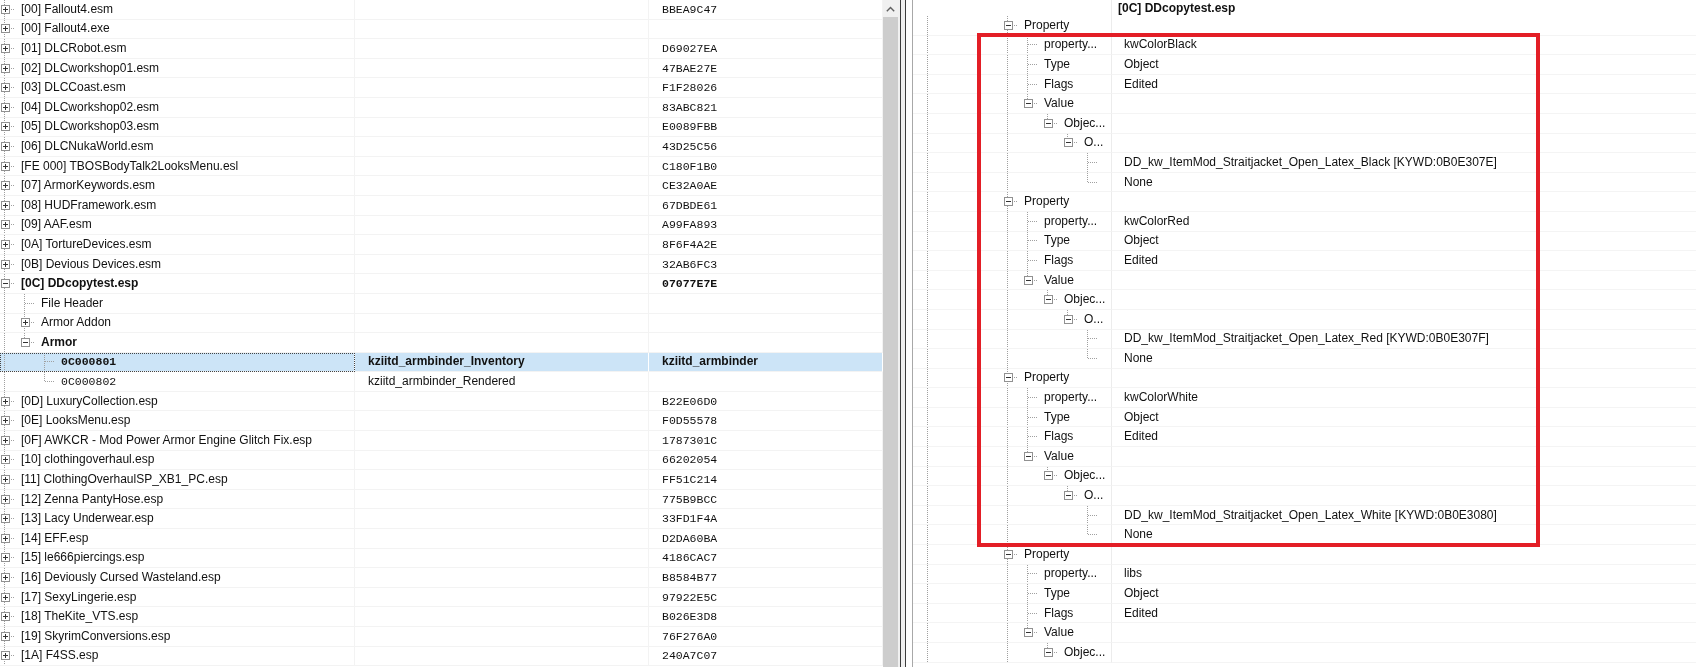 The width and height of the screenshot is (1696, 667). I want to click on tree-node-label: Armor, so click(59, 342).